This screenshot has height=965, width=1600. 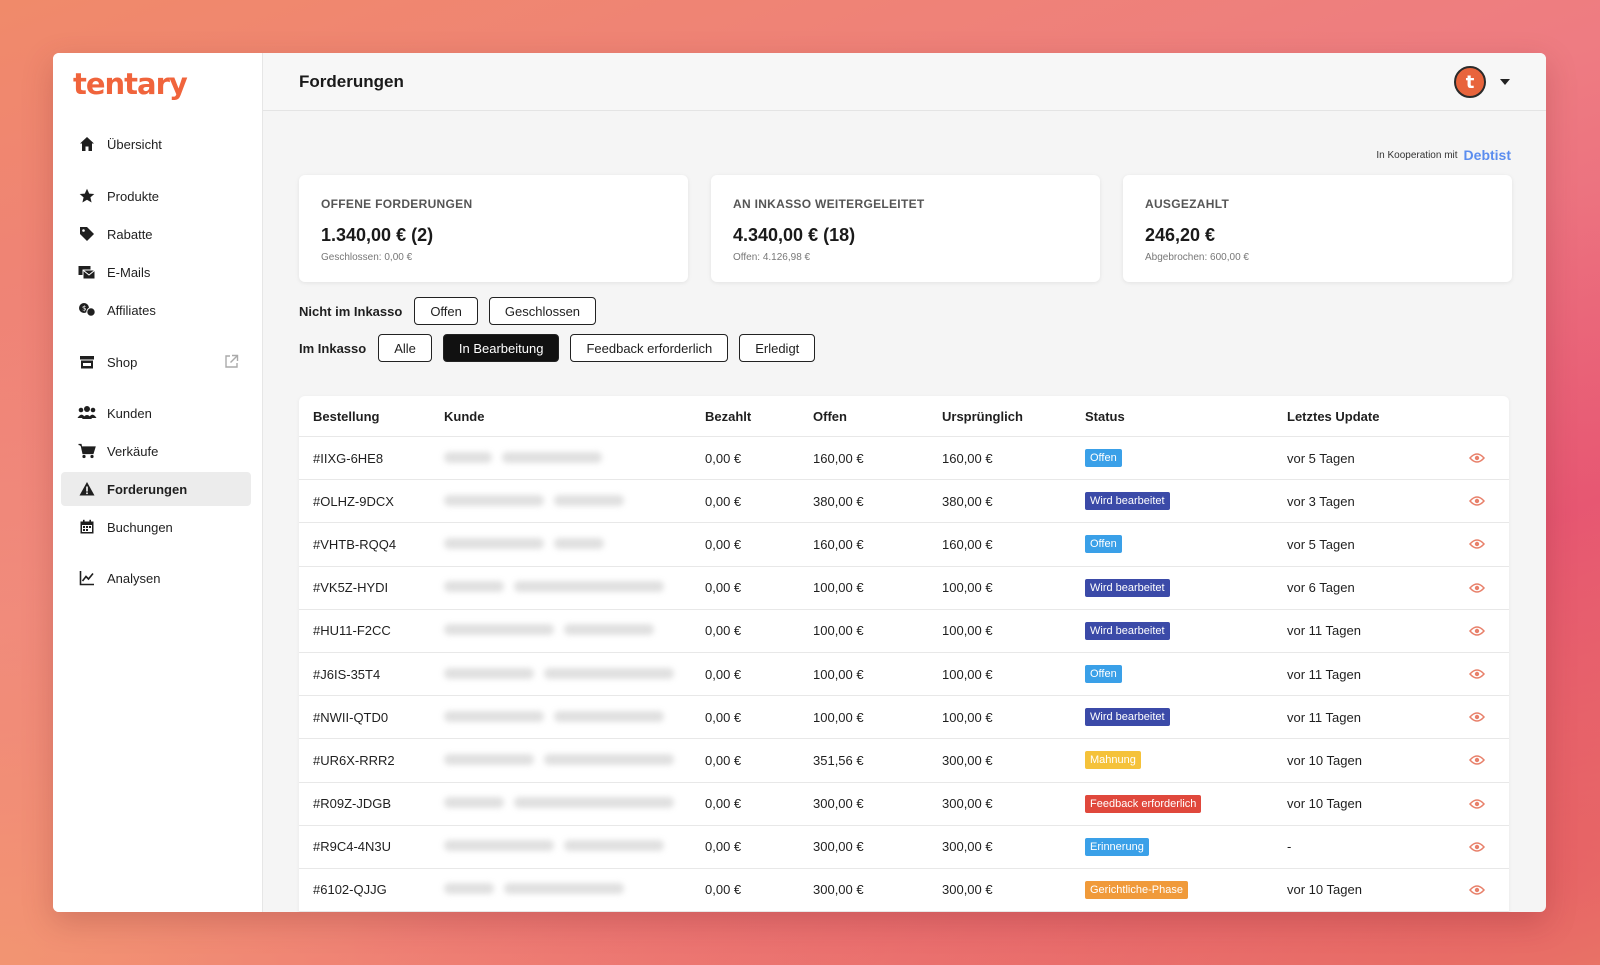 What do you see at coordinates (838, 760) in the screenshot?
I see `open-amount: 351,56 €` at bounding box center [838, 760].